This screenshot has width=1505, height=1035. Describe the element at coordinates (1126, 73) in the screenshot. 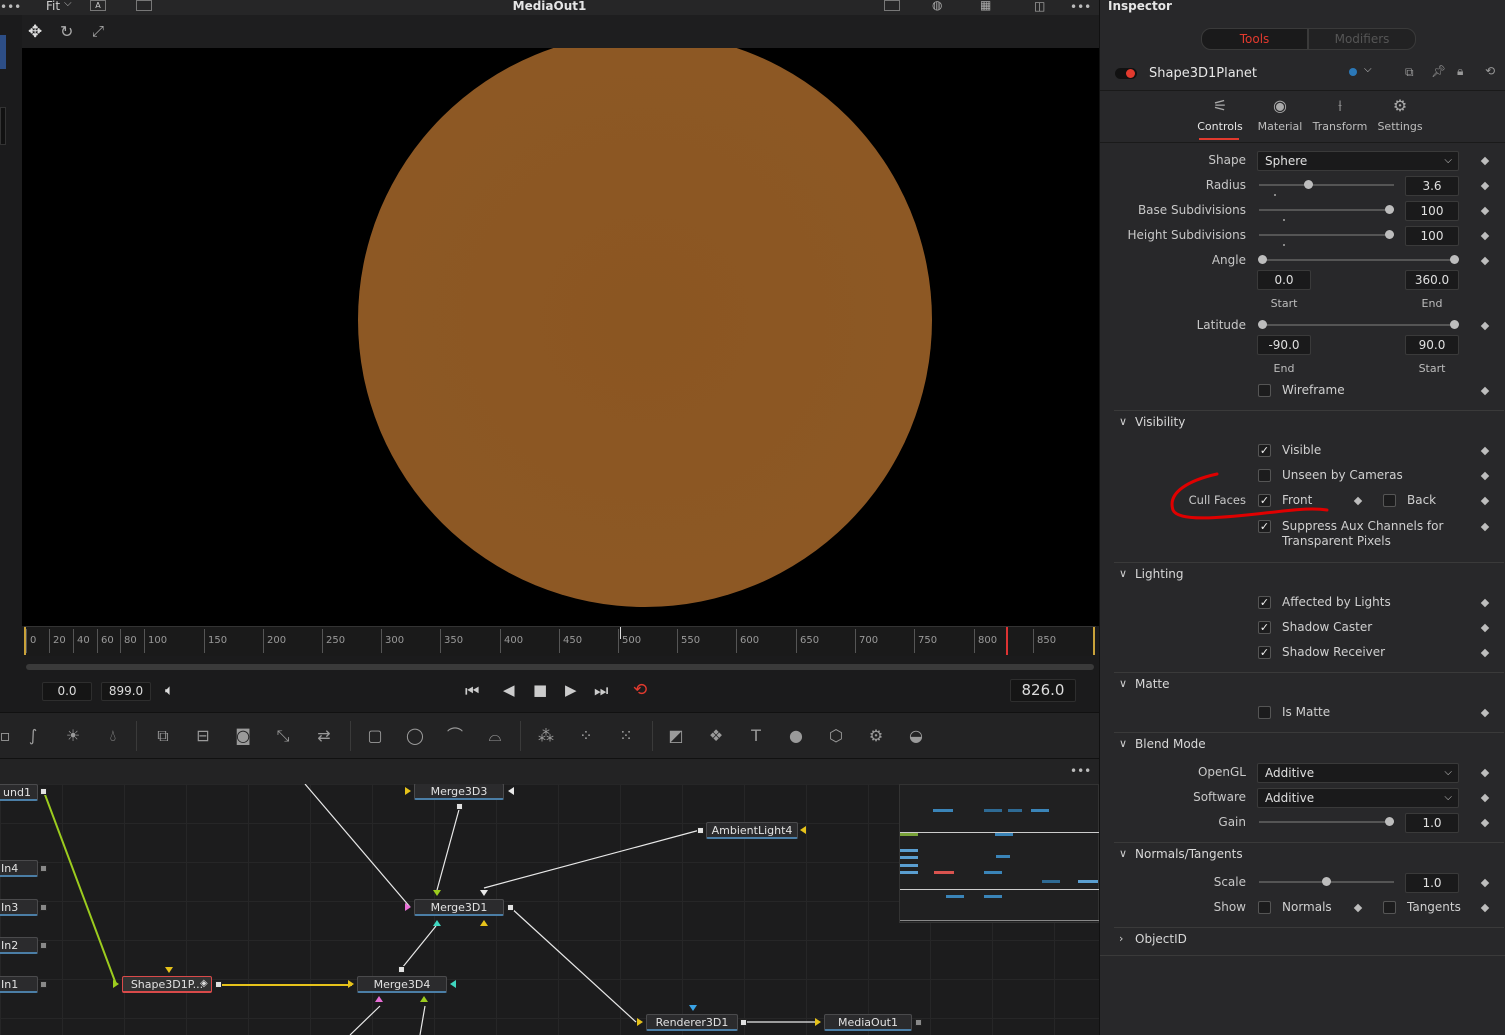

I see `enable-toggle` at that location.